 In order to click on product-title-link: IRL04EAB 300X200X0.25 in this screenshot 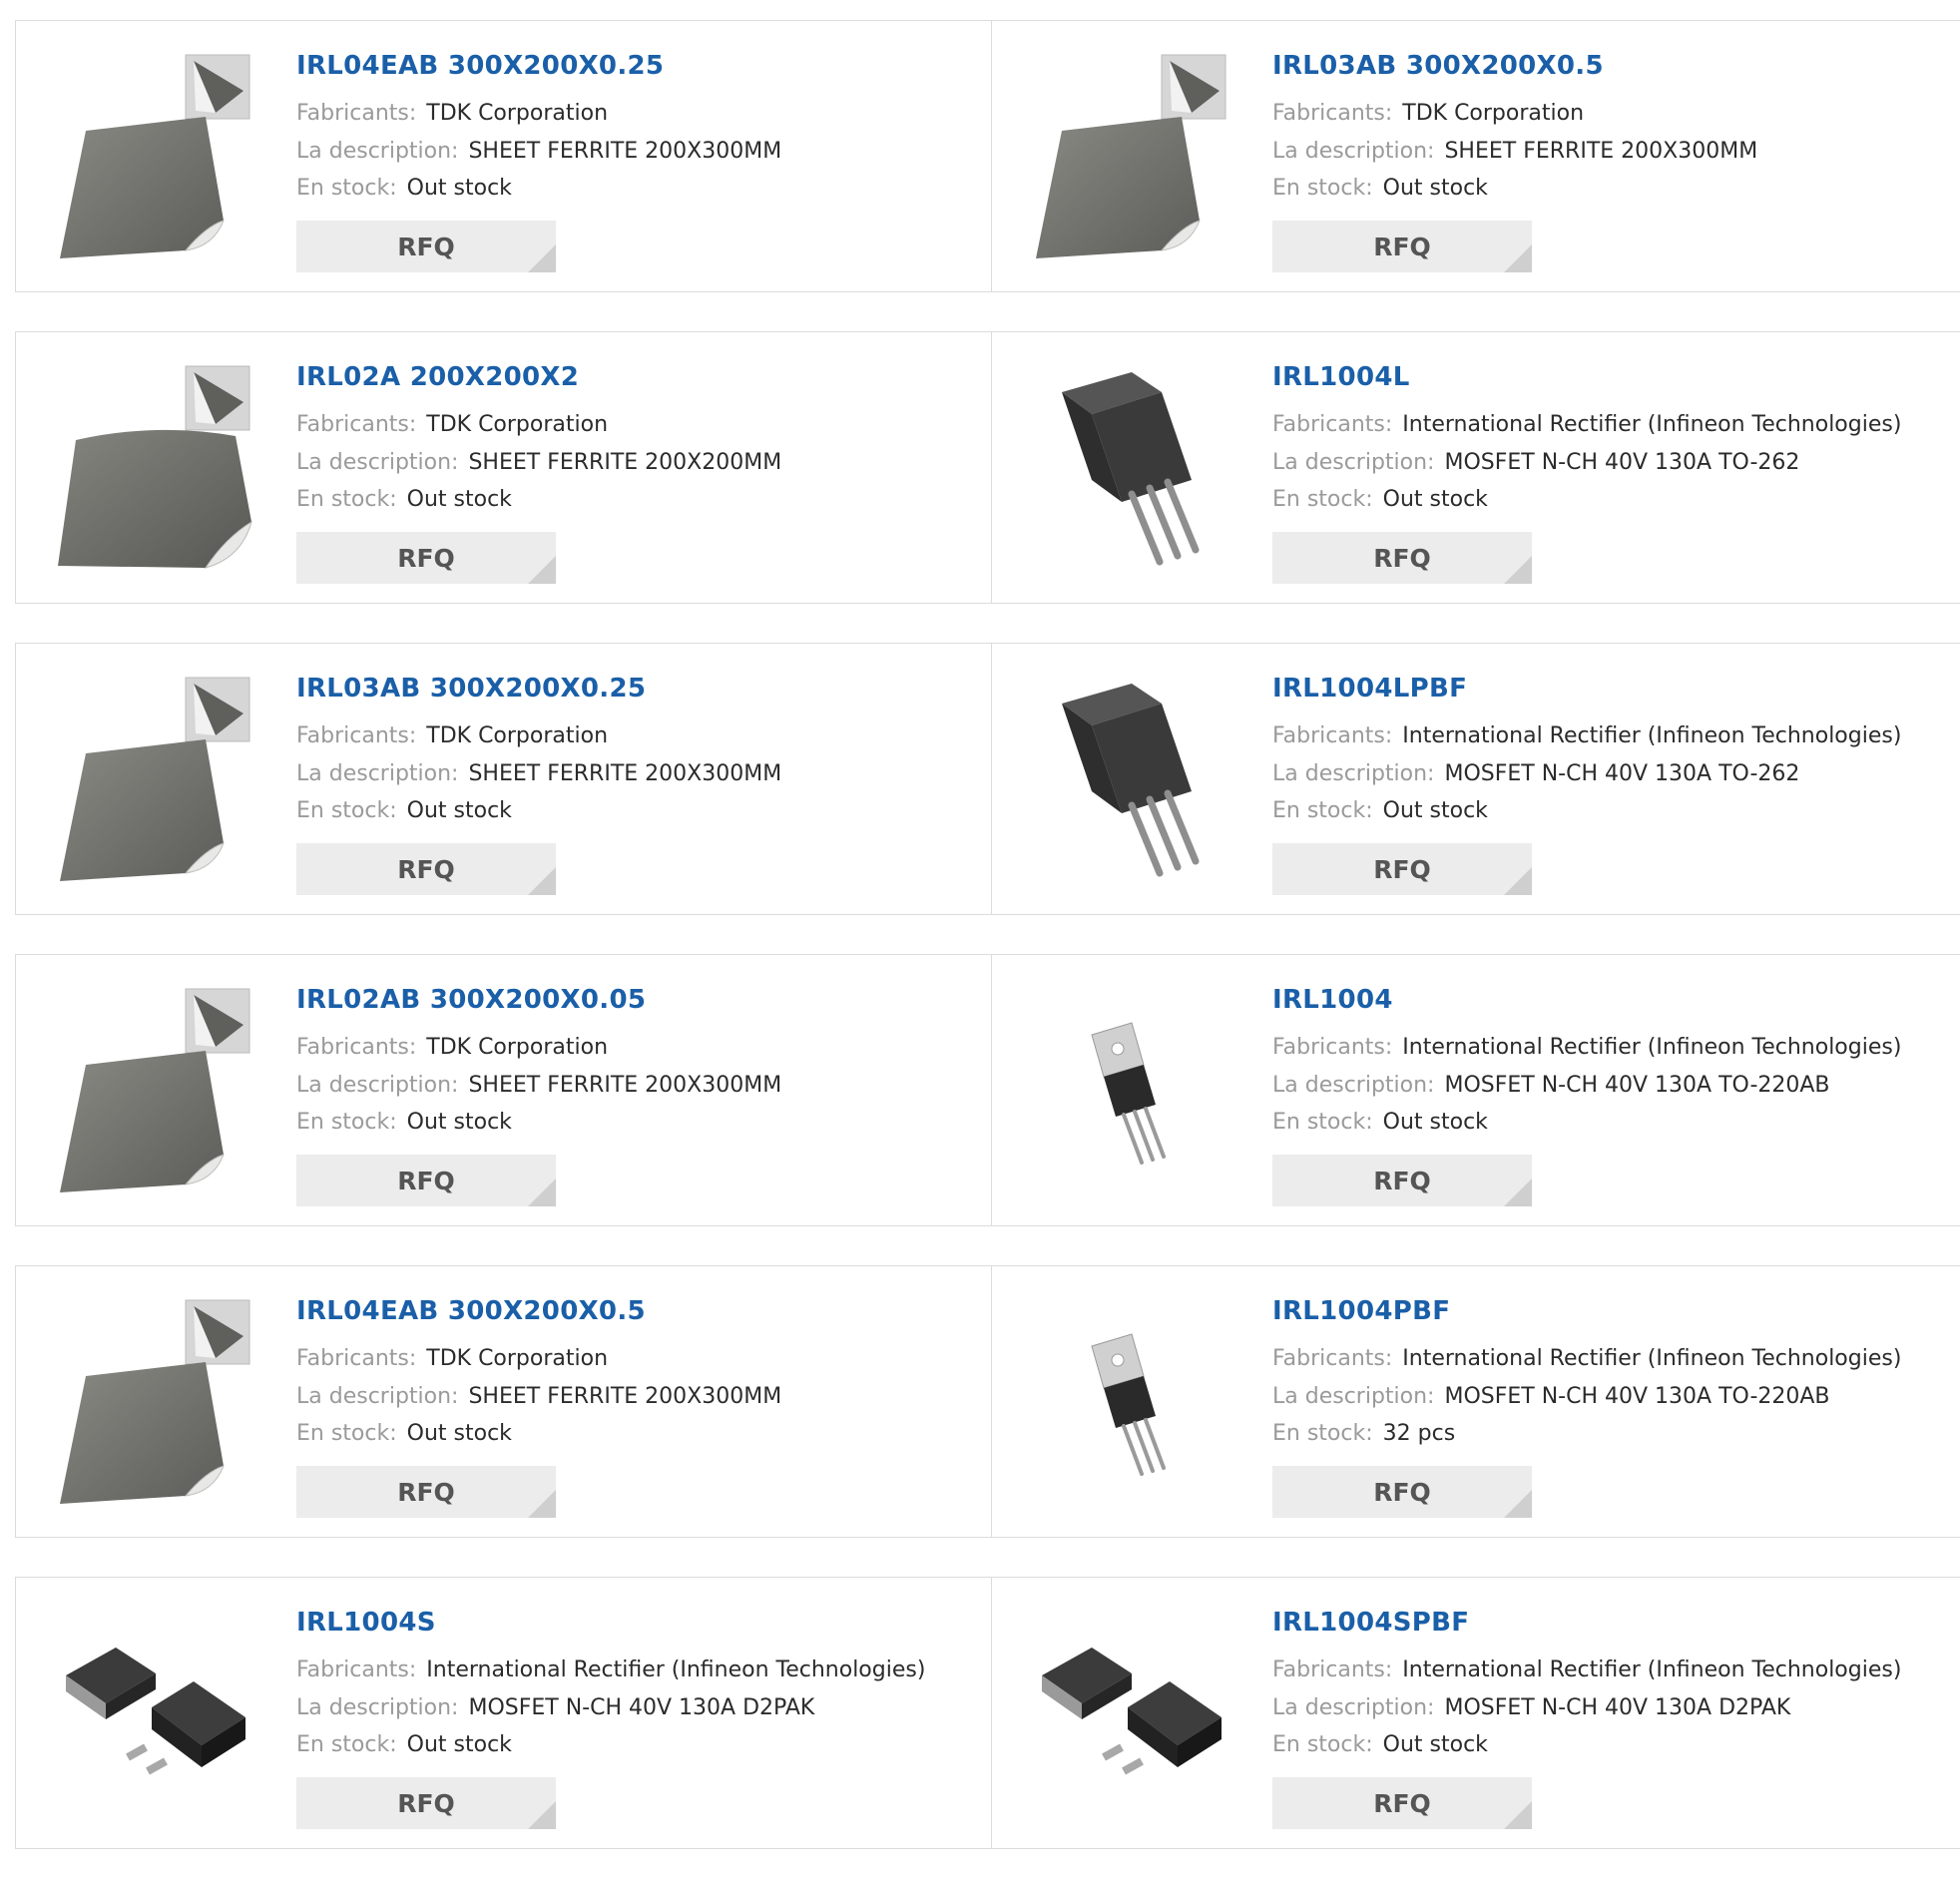, I will do `click(480, 66)`.